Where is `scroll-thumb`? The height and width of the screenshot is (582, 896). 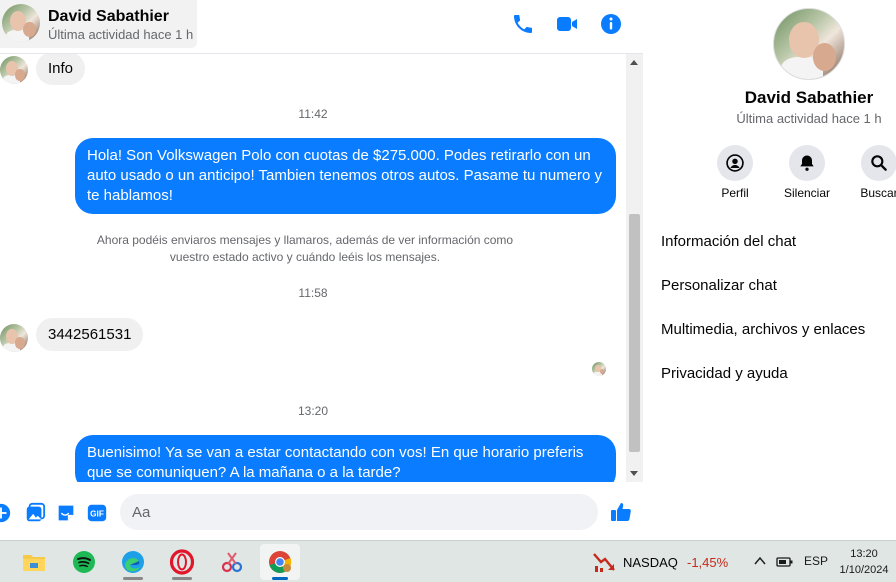
scroll-thumb is located at coordinates (634, 333).